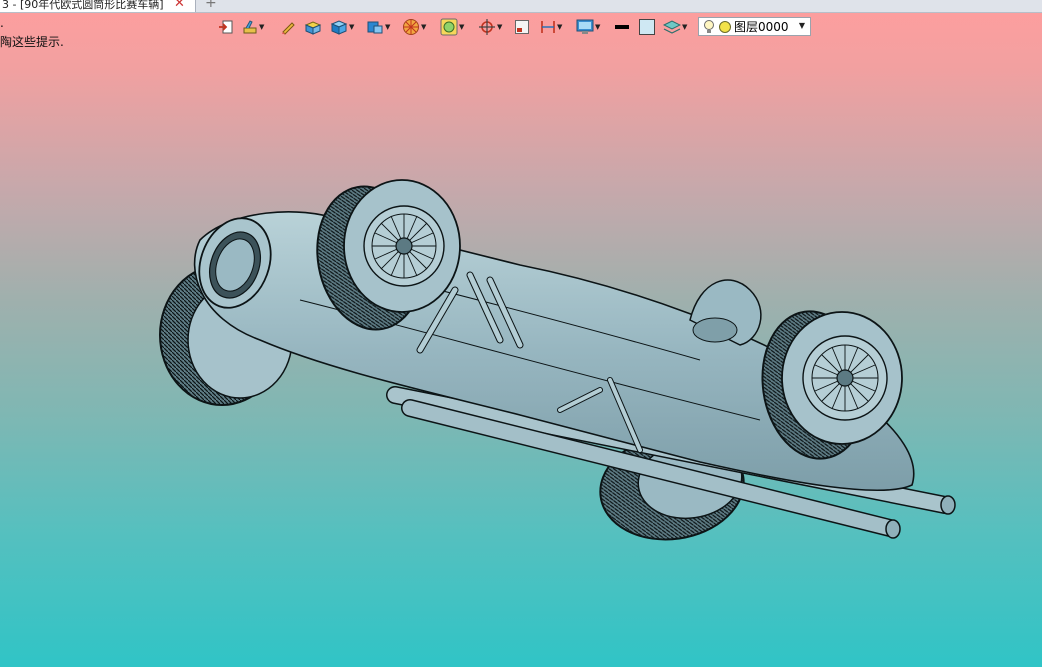  I want to click on view-cube-icon, so click(375, 27).